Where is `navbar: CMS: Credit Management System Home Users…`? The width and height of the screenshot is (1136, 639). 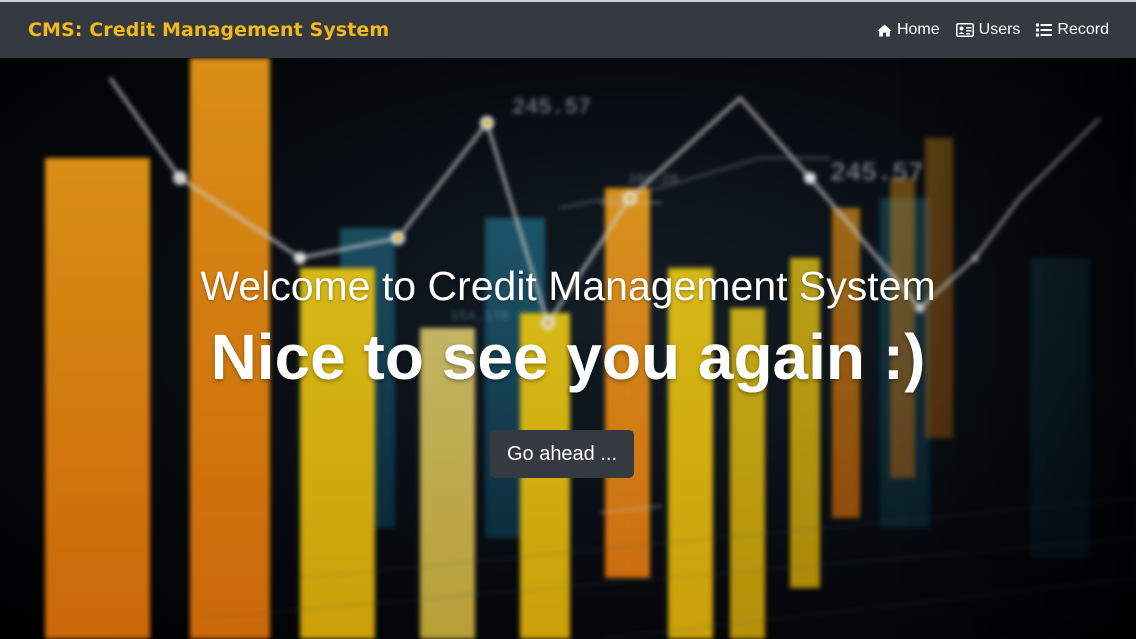 navbar: CMS: Credit Management System Home Users… is located at coordinates (568, 30).